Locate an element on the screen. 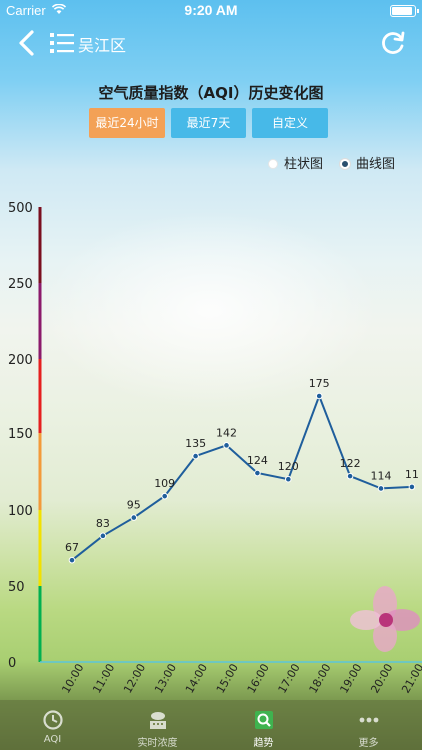  data-label: 122 is located at coordinates (350, 463).